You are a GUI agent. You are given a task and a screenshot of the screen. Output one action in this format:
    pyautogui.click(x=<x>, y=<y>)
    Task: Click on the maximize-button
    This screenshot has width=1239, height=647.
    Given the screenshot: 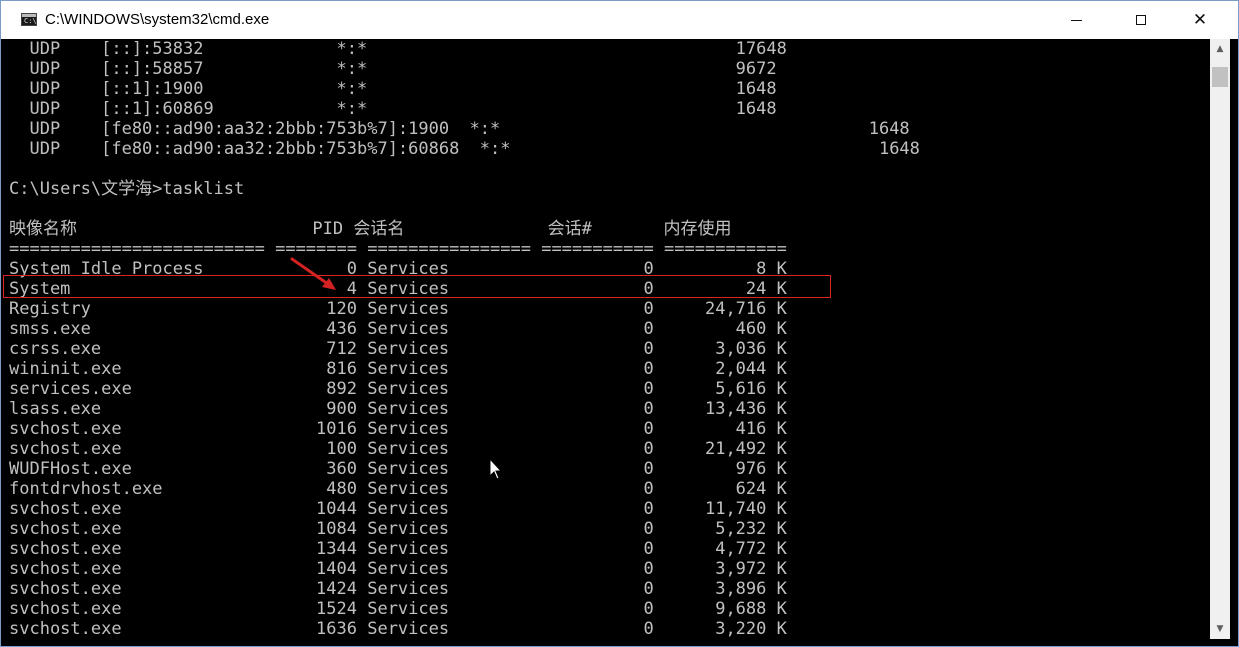 What is the action you would take?
    pyautogui.click(x=1141, y=20)
    